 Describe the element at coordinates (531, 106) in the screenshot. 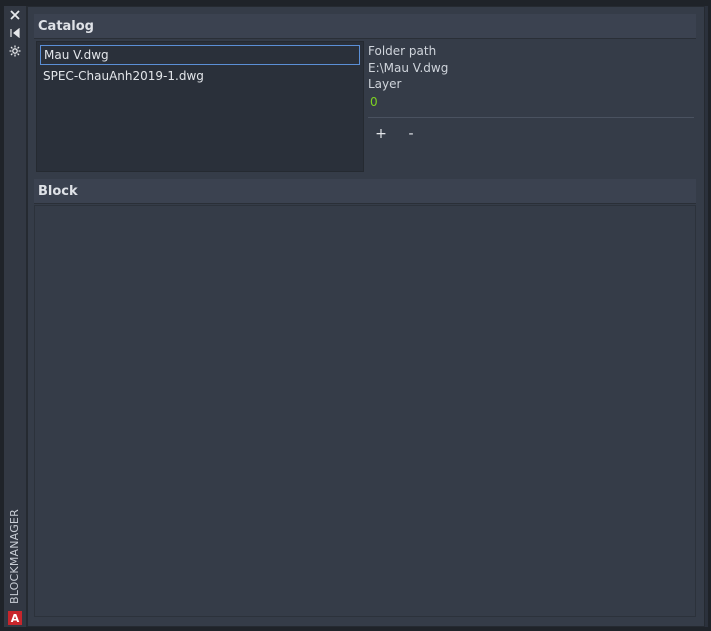

I see `catalog-info: Folder path E:\Mau V.dwg Layer 0 + -` at that location.